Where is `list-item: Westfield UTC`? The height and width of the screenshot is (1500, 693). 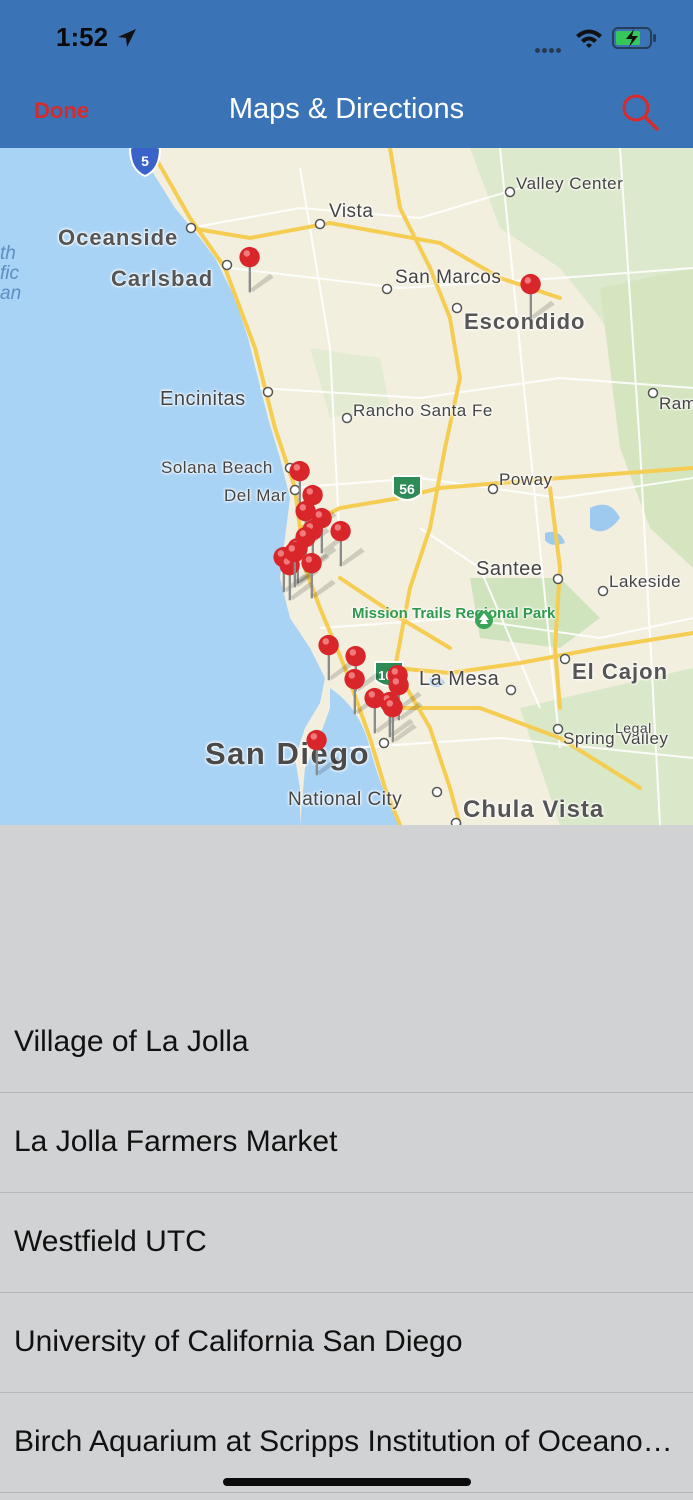 list-item: Westfield UTC is located at coordinates (346, 1243).